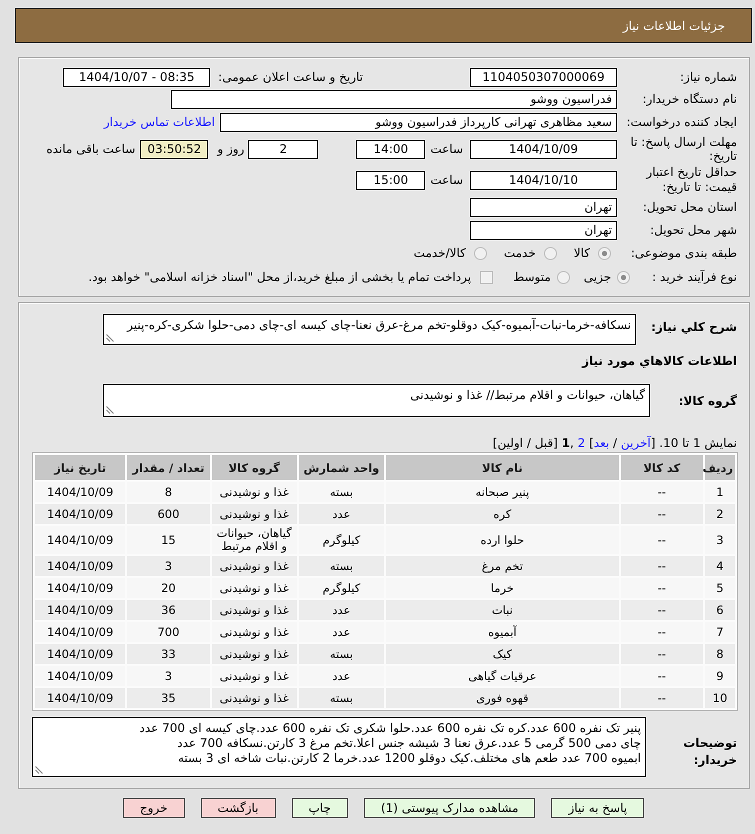 The height and width of the screenshot is (834, 755). What do you see at coordinates (543, 180) in the screenshot?
I see `date-field: 1404/10/10` at bounding box center [543, 180].